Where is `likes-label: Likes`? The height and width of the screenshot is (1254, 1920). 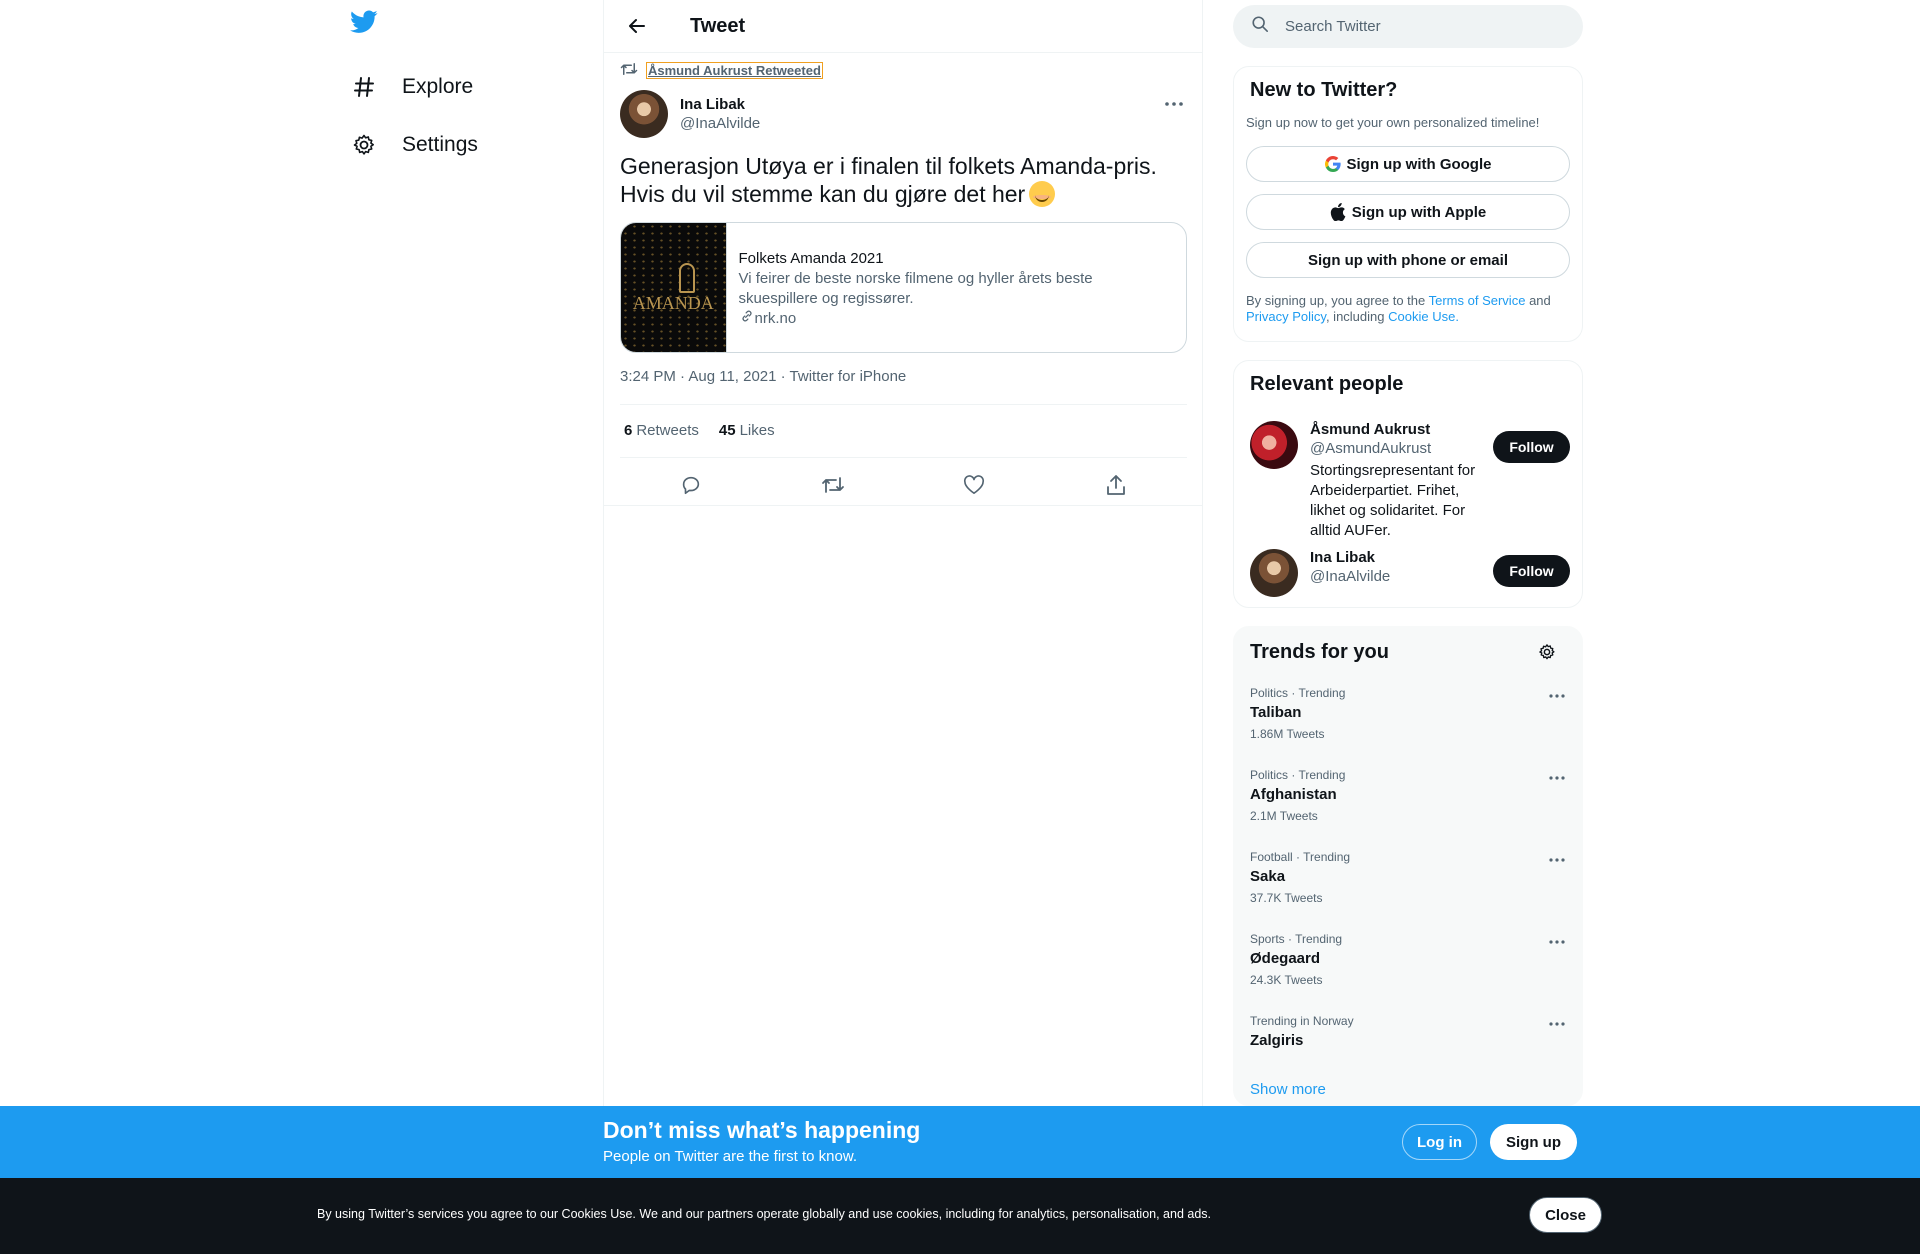
likes-label: Likes is located at coordinates (757, 430).